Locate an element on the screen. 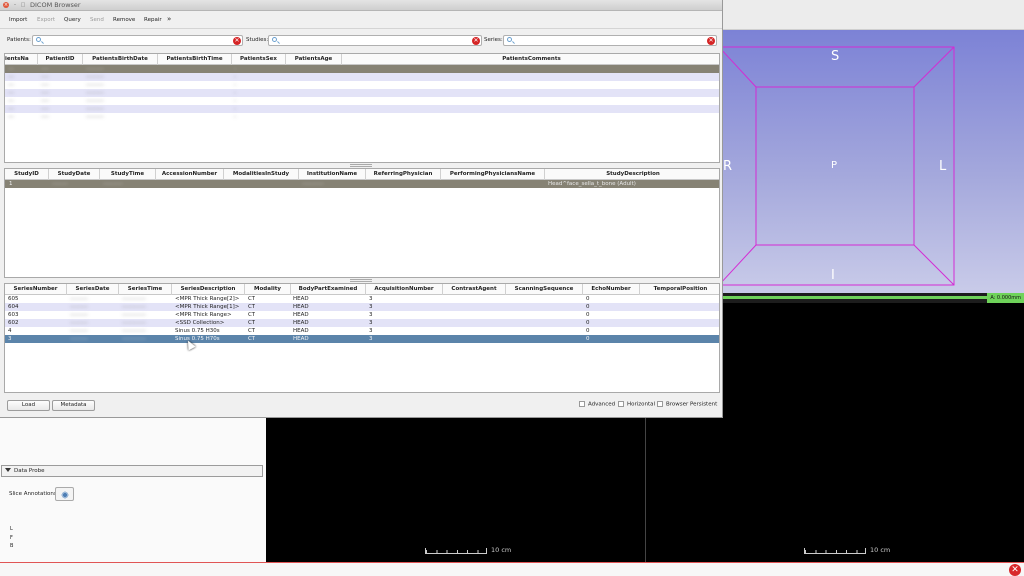 This screenshot has width=1024, height=576. column-header: PatientsBirthDate is located at coordinates (120, 59).